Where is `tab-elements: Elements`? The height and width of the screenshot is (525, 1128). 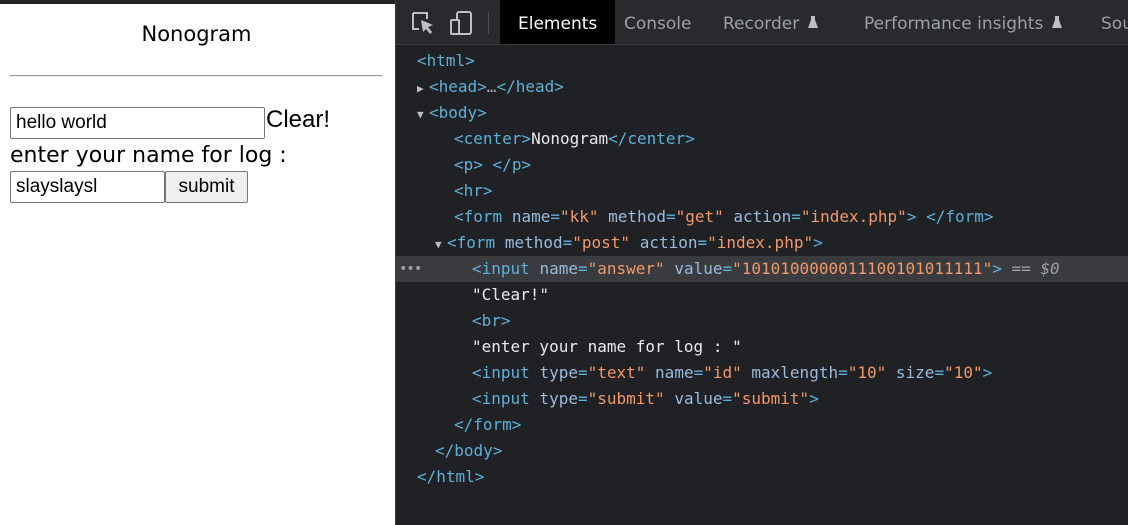
tab-elements: Elements is located at coordinates (558, 22).